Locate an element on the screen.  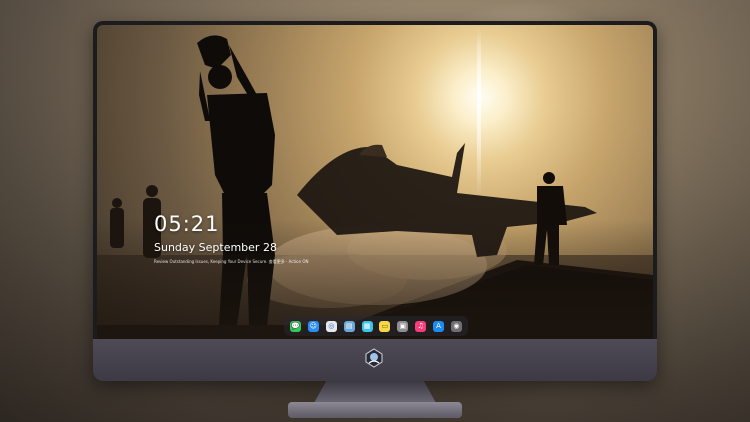
monitor-stand-base is located at coordinates (375, 410).